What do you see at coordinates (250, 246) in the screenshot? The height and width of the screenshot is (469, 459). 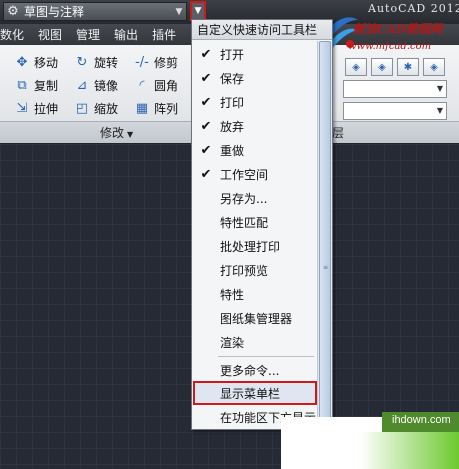 I see `menu-item-label: 批处理打印` at bounding box center [250, 246].